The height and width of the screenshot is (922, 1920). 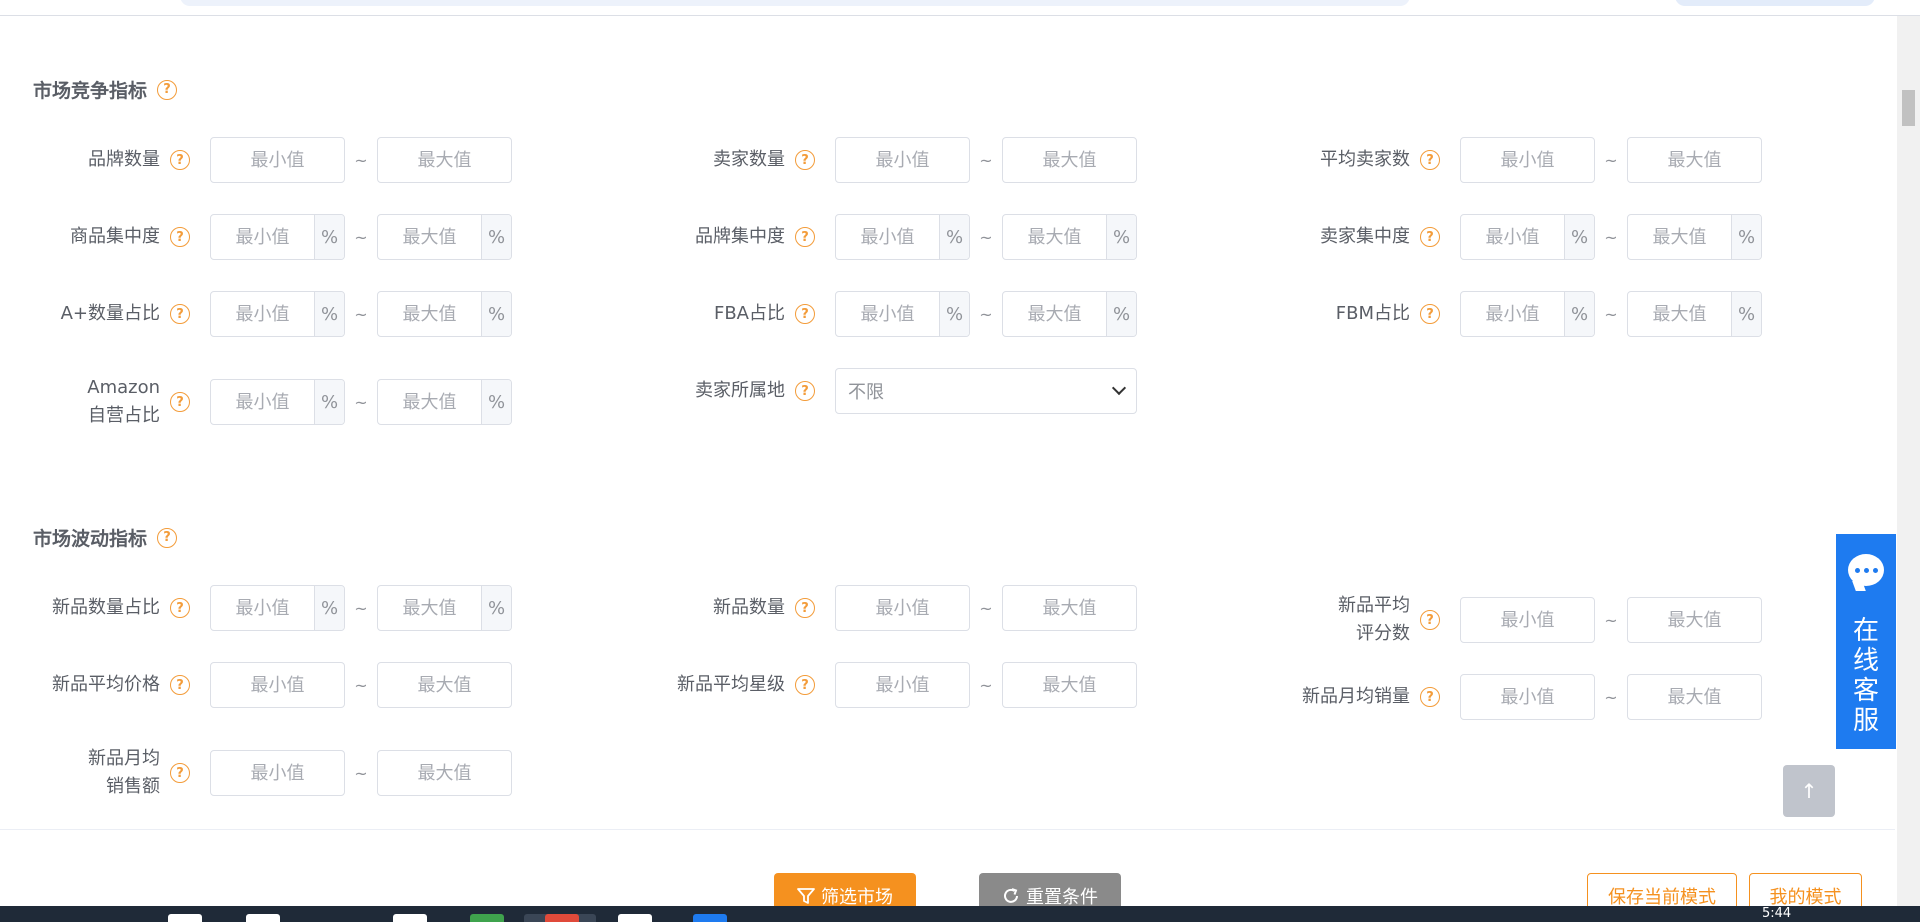 What do you see at coordinates (986, 391) in the screenshot?
I see `seller-location-select: 不限` at bounding box center [986, 391].